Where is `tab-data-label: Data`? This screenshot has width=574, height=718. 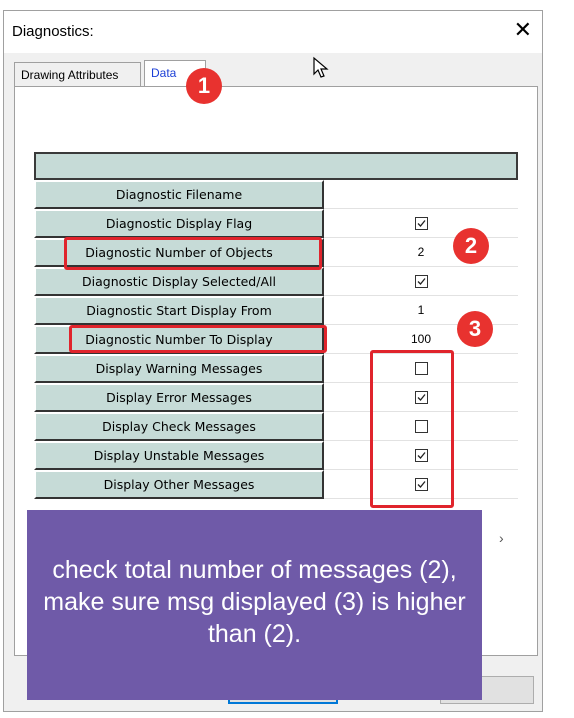 tab-data-label: Data is located at coordinates (164, 73).